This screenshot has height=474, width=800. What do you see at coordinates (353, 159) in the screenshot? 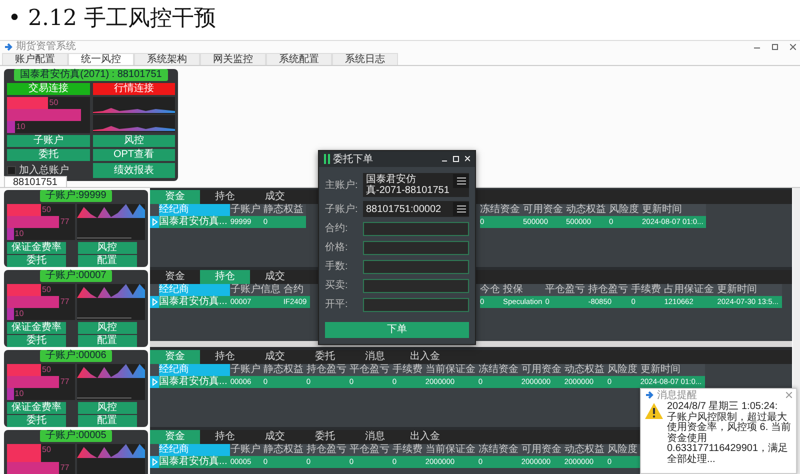
I see `dialog-title: 委托下单` at bounding box center [353, 159].